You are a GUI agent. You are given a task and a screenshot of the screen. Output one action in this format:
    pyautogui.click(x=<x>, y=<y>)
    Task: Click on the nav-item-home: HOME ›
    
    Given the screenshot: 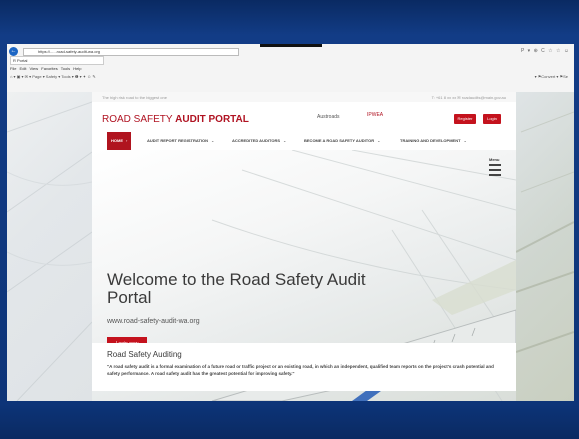 What is the action you would take?
    pyautogui.click(x=119, y=141)
    